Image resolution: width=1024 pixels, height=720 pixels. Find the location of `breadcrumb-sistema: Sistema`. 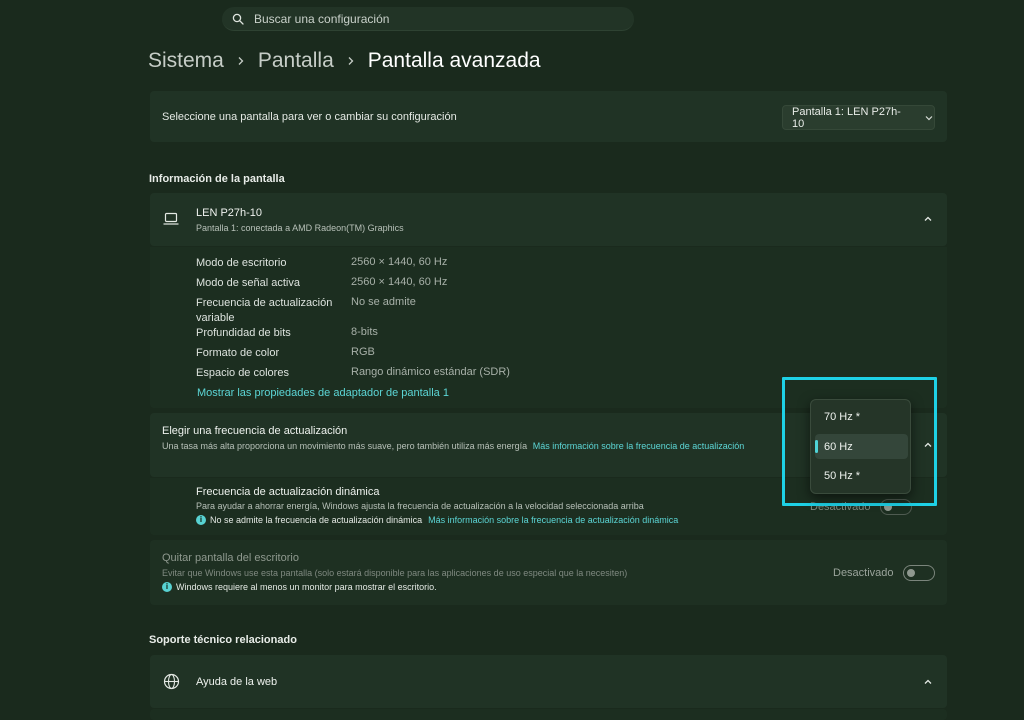

breadcrumb-sistema: Sistema is located at coordinates (186, 61).